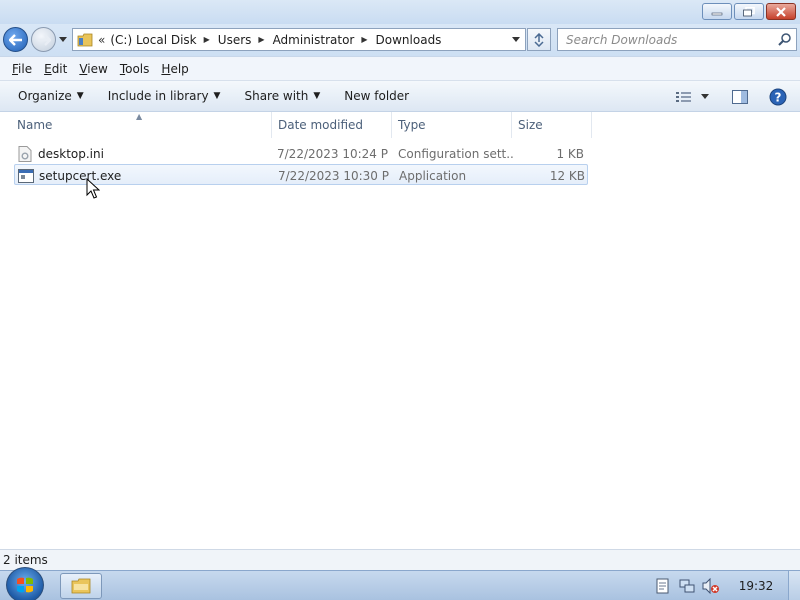 This screenshot has width=800, height=600. I want to click on search-box, so click(677, 39).